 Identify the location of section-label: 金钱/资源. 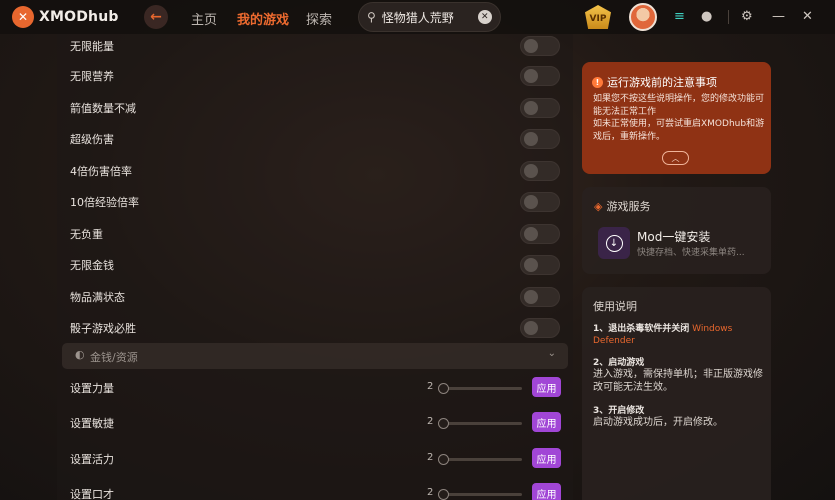
(114, 357).